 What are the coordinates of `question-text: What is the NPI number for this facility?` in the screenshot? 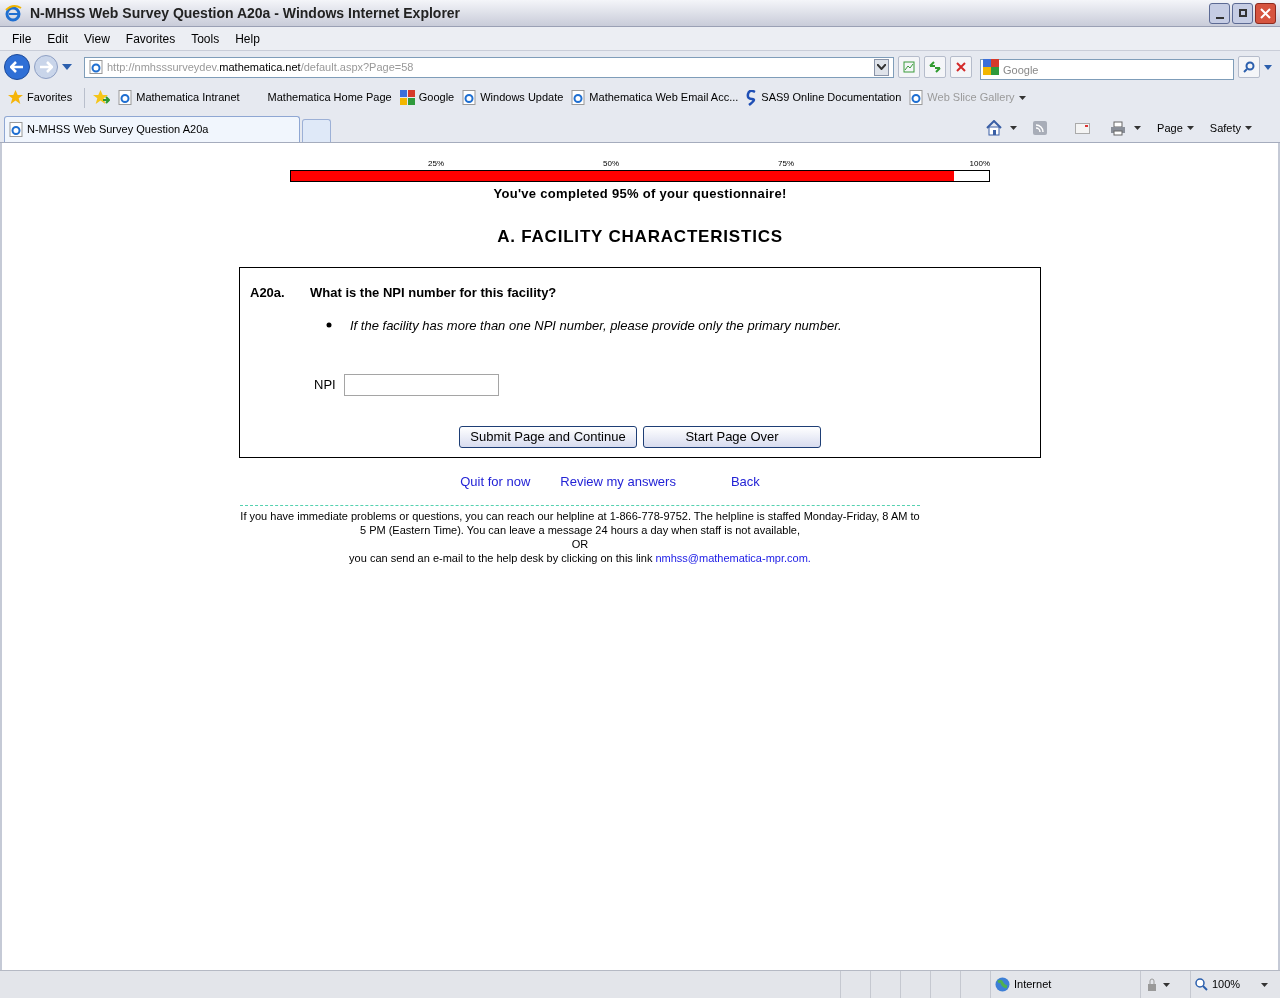 It's located at (433, 293).